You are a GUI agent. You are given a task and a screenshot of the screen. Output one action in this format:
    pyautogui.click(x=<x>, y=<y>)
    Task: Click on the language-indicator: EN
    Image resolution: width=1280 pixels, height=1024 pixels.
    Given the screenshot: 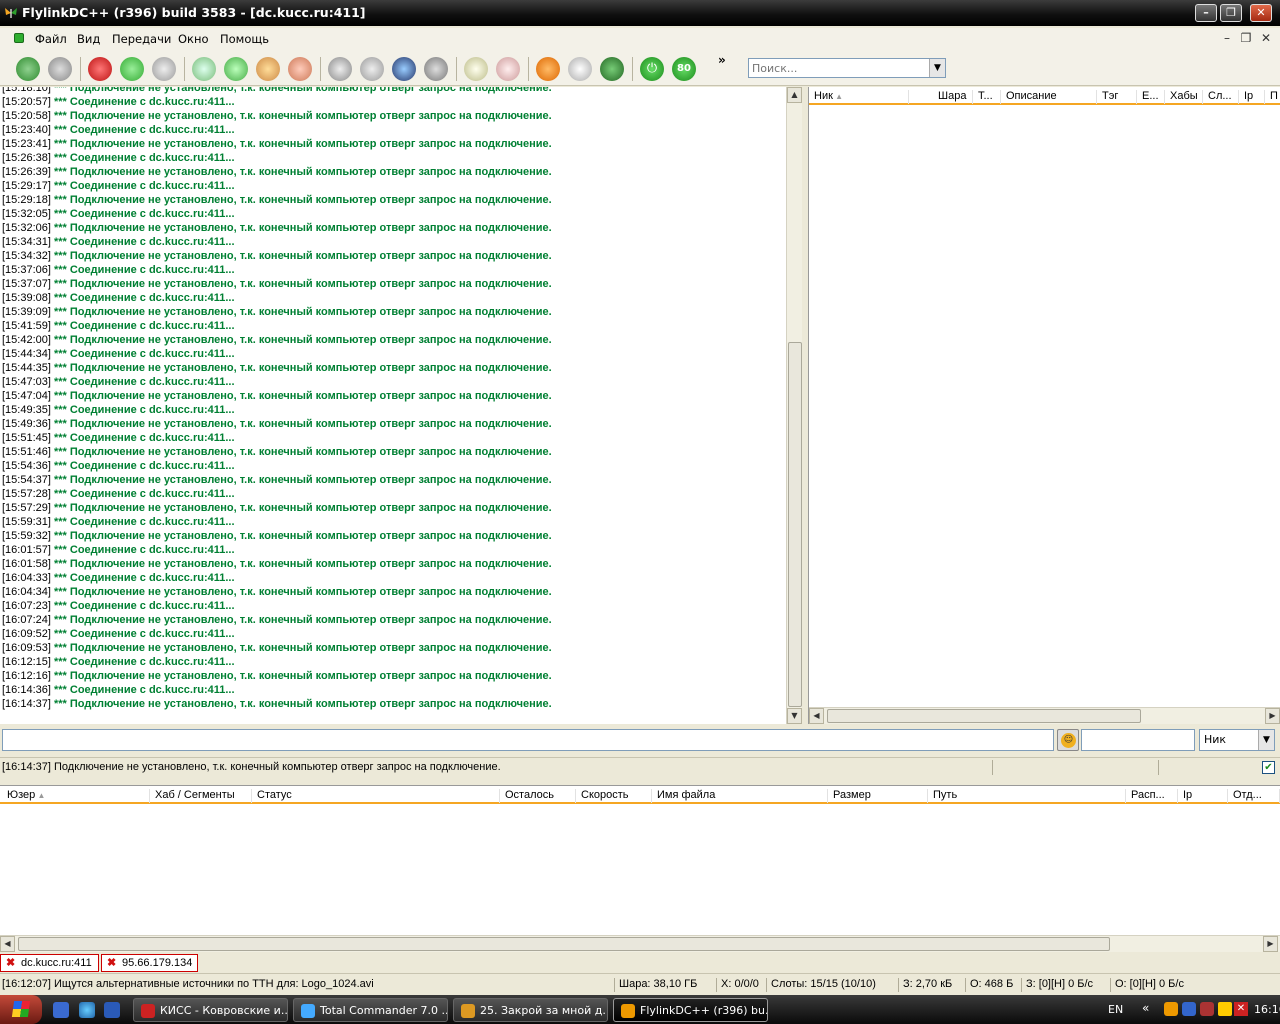 What is the action you would take?
    pyautogui.click(x=1115, y=1009)
    